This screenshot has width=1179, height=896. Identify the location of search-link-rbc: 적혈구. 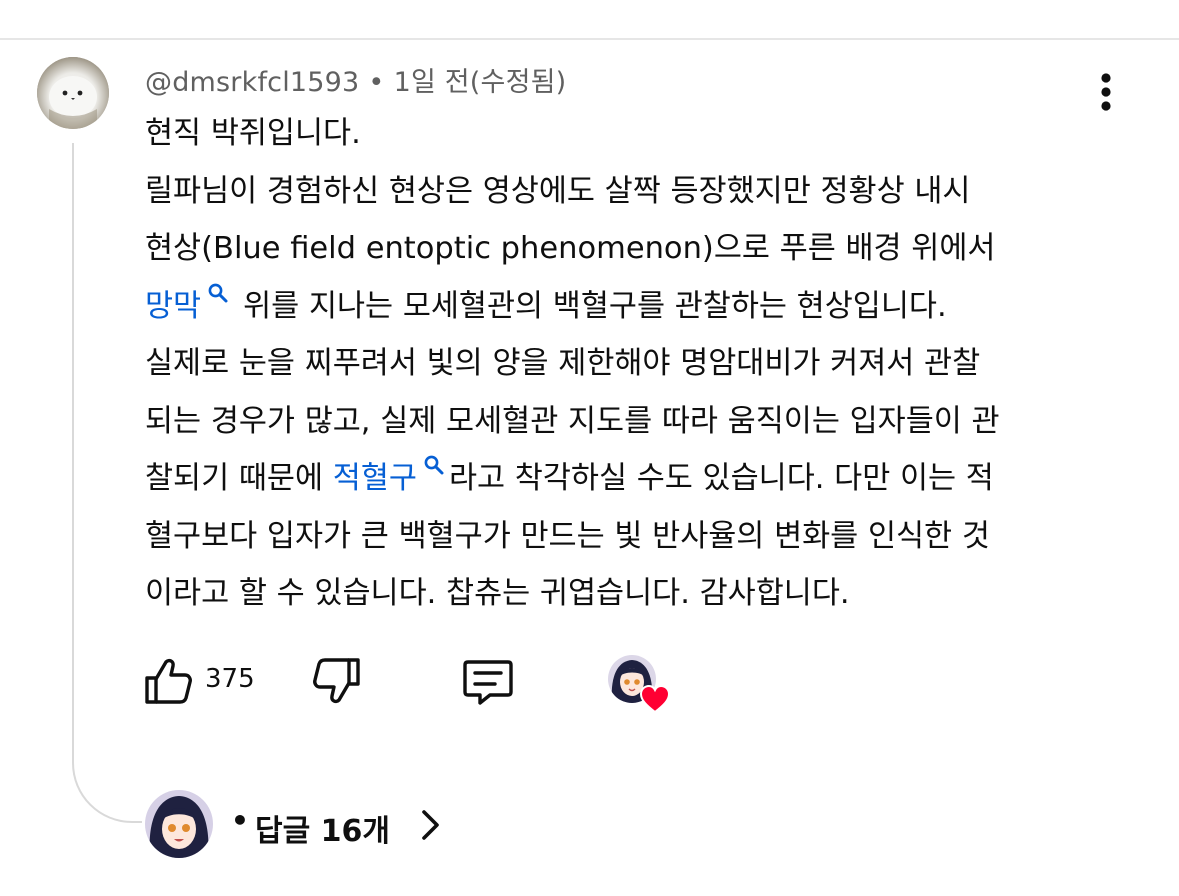
(375, 478).